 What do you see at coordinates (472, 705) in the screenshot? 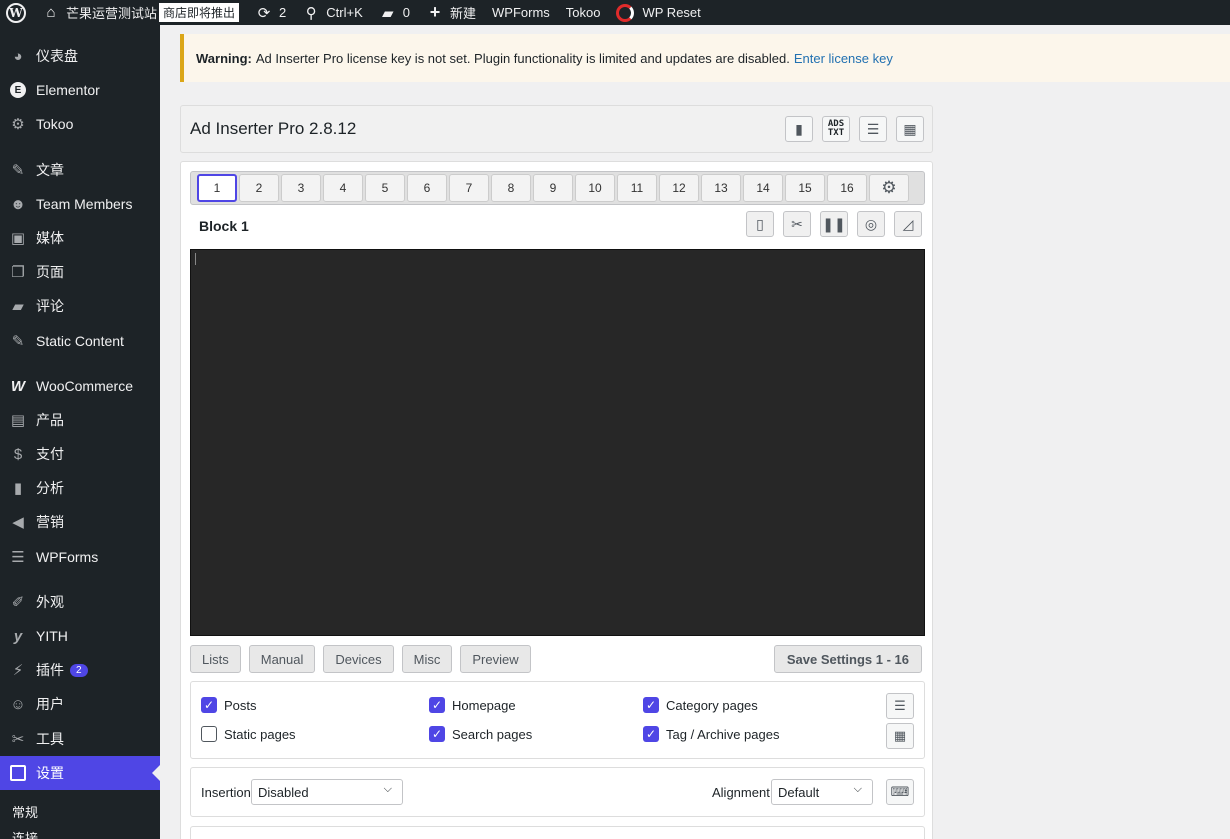
I see `checkbox-homepage: ✓ Homepage` at bounding box center [472, 705].